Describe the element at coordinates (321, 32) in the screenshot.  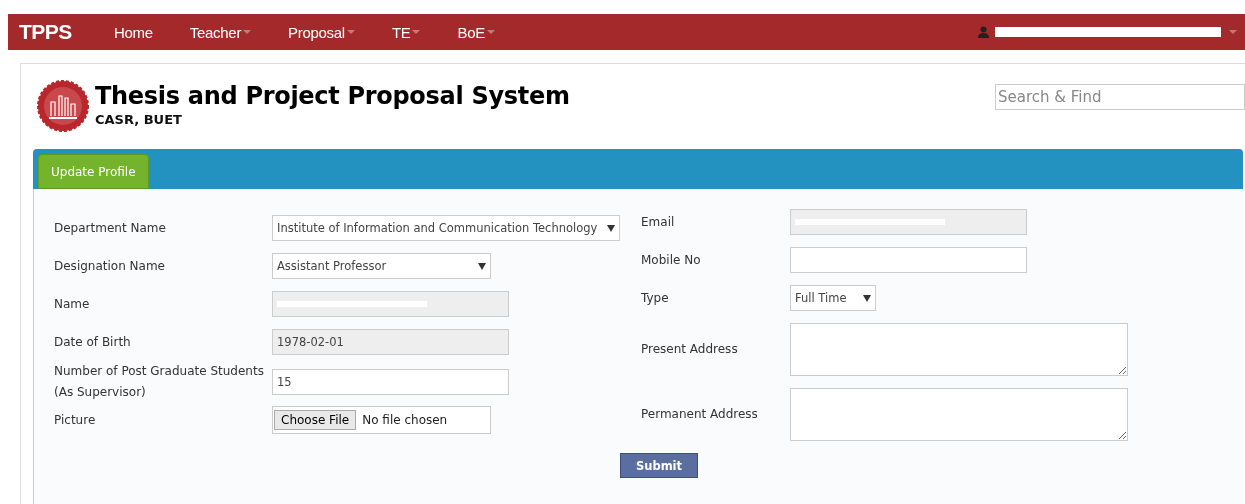
I see `nav-link: Proposal` at that location.